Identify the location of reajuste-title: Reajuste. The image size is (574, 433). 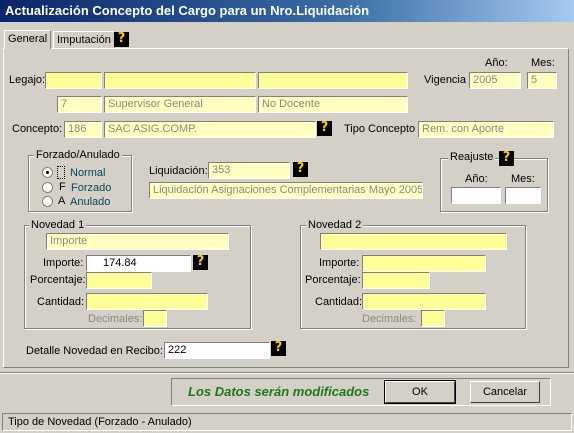
(472, 157).